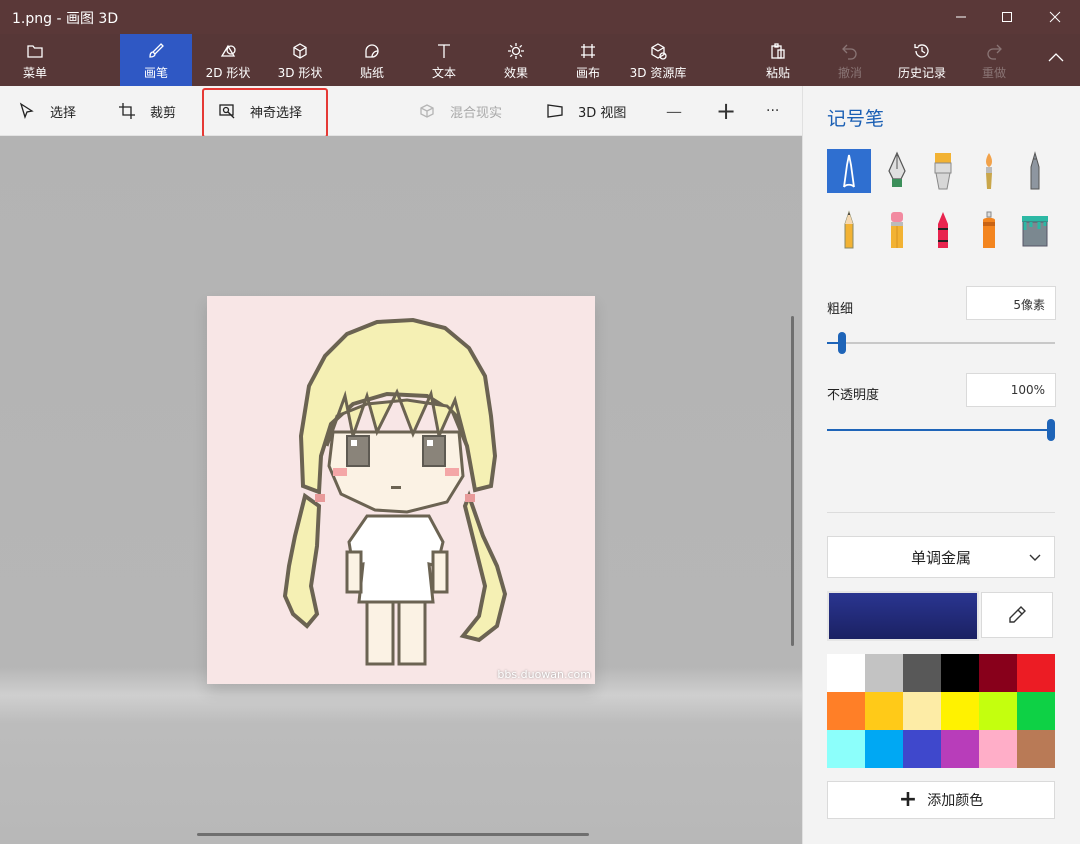 This screenshot has width=1080, height=844. Describe the element at coordinates (444, 51) in the screenshot. I see `text-icon` at that location.